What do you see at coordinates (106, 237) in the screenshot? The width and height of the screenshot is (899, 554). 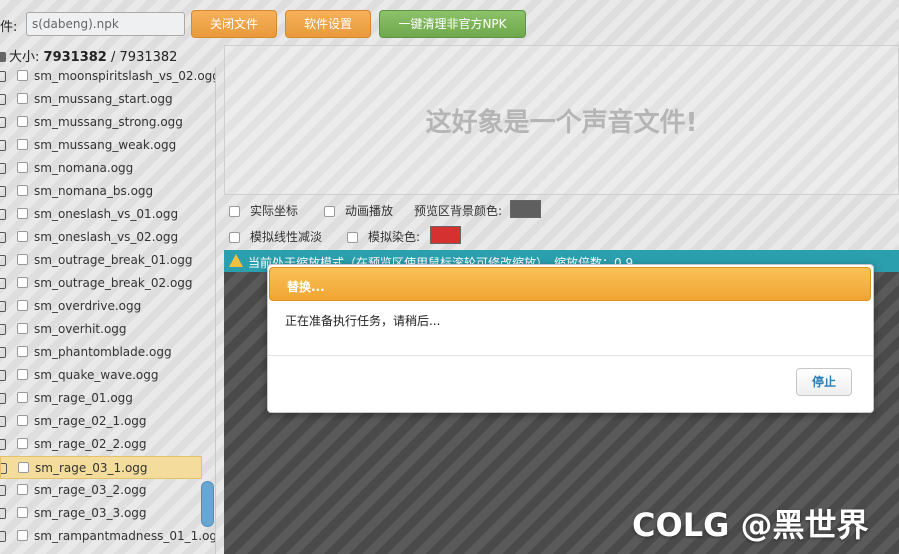 I see `file-name: sm_oneslash_vs_02.ogg` at bounding box center [106, 237].